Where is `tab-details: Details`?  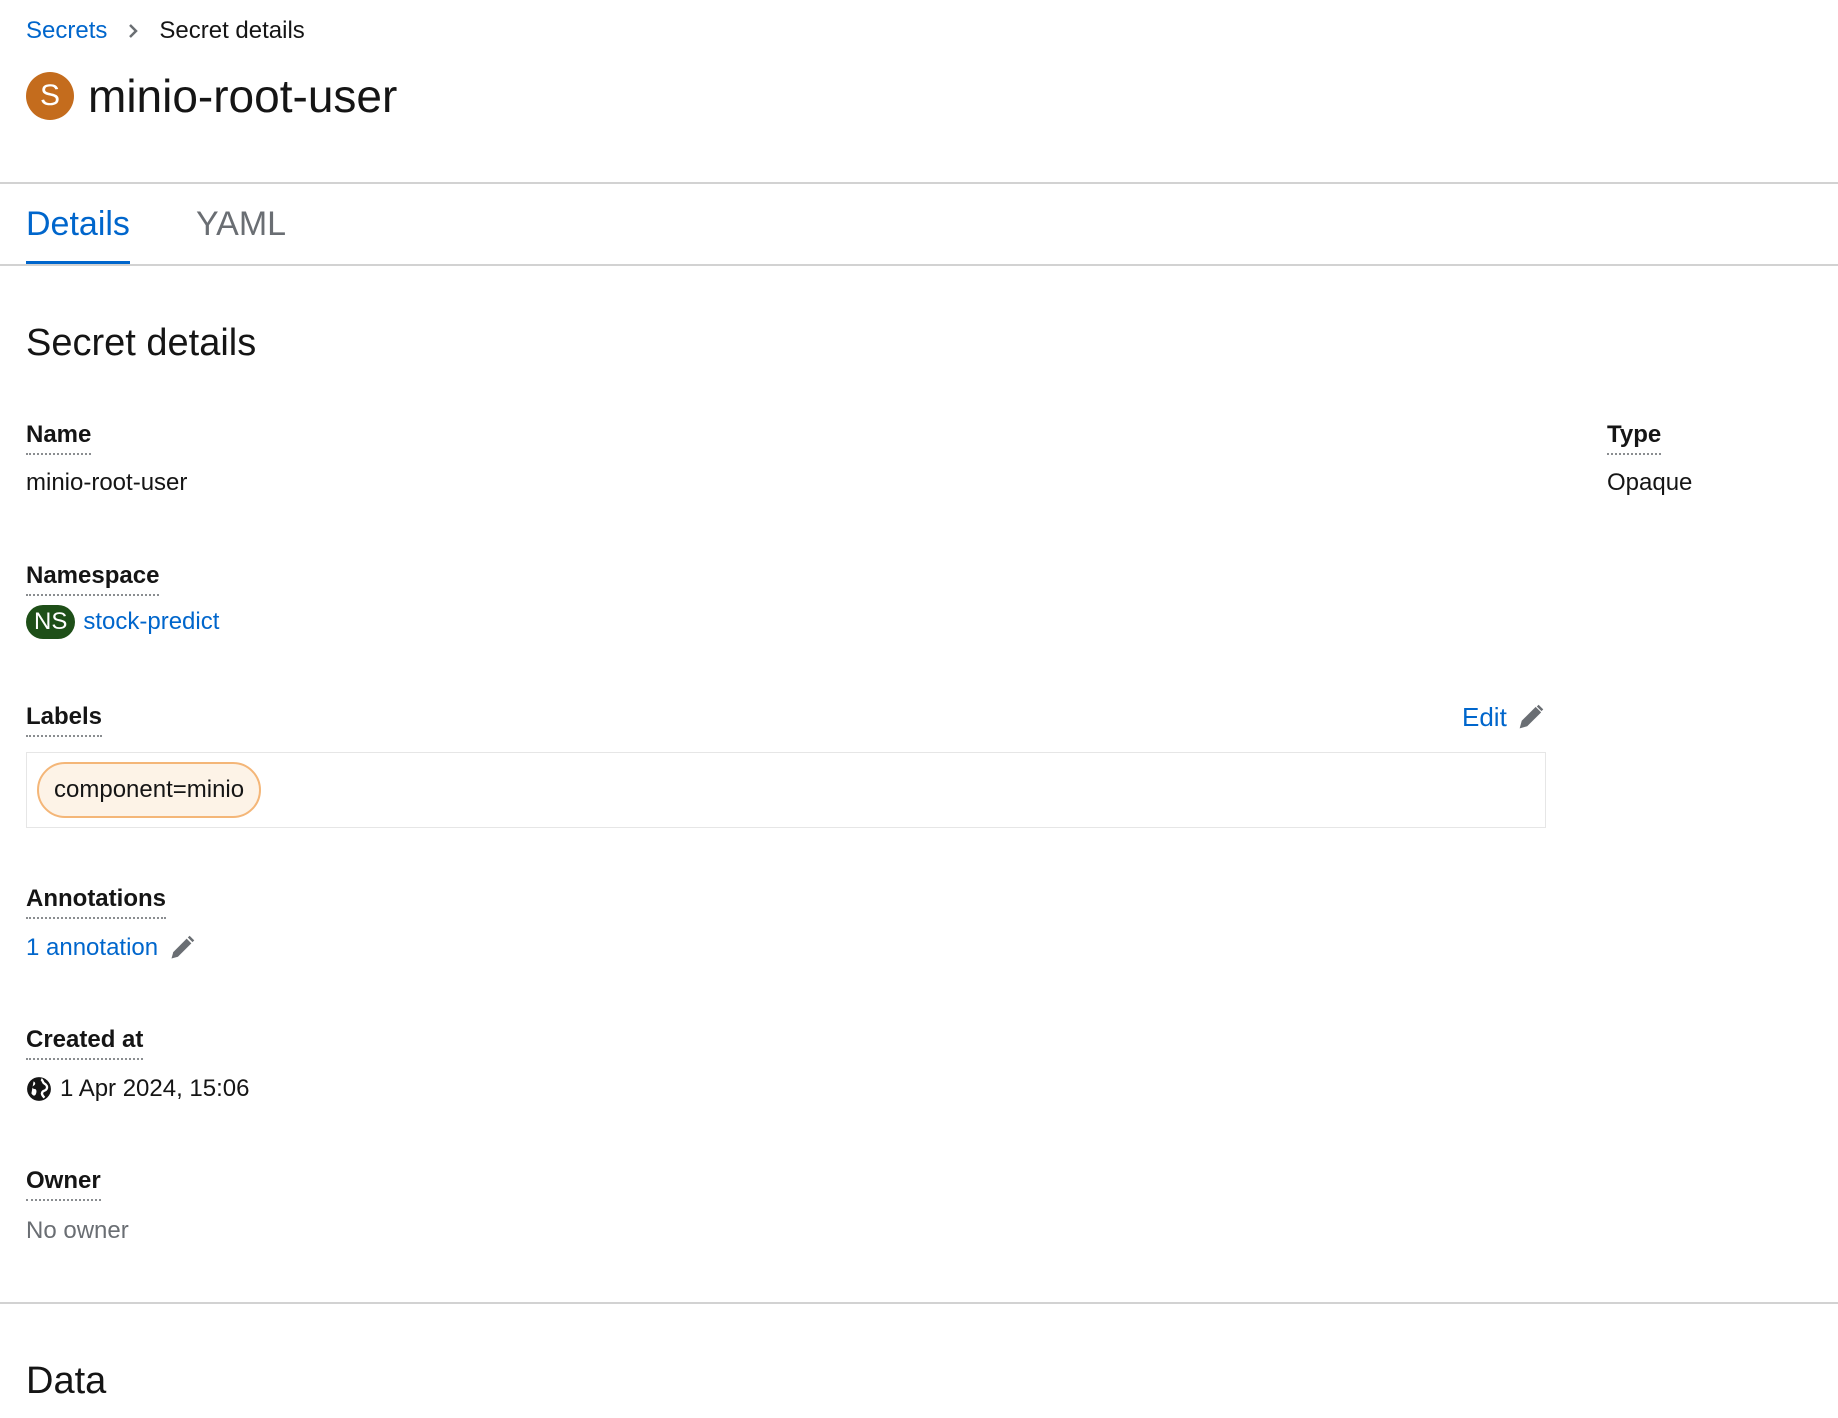 tab-details: Details is located at coordinates (78, 224).